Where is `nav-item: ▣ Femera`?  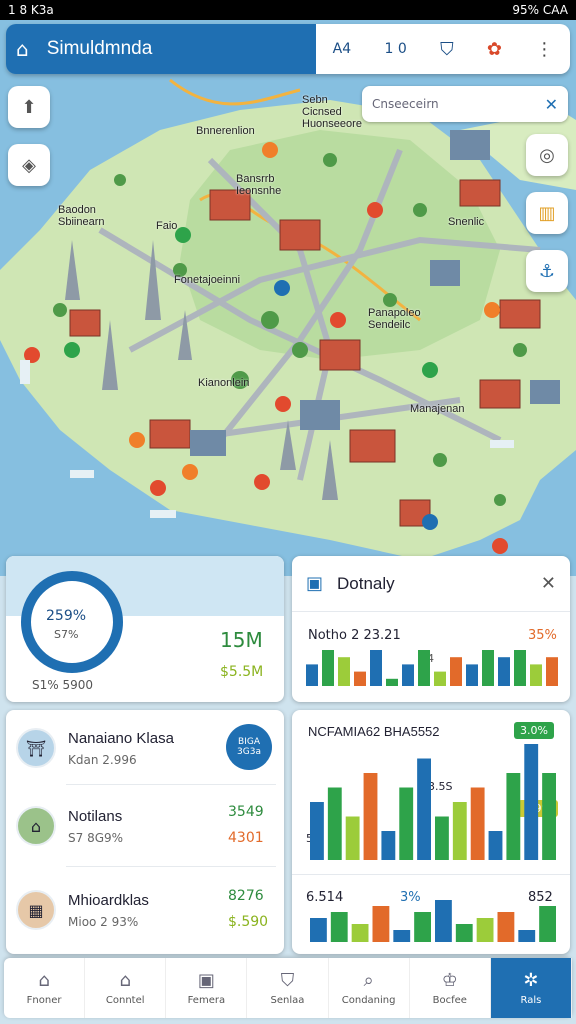
nav-item: ▣ Femera is located at coordinates (207, 988).